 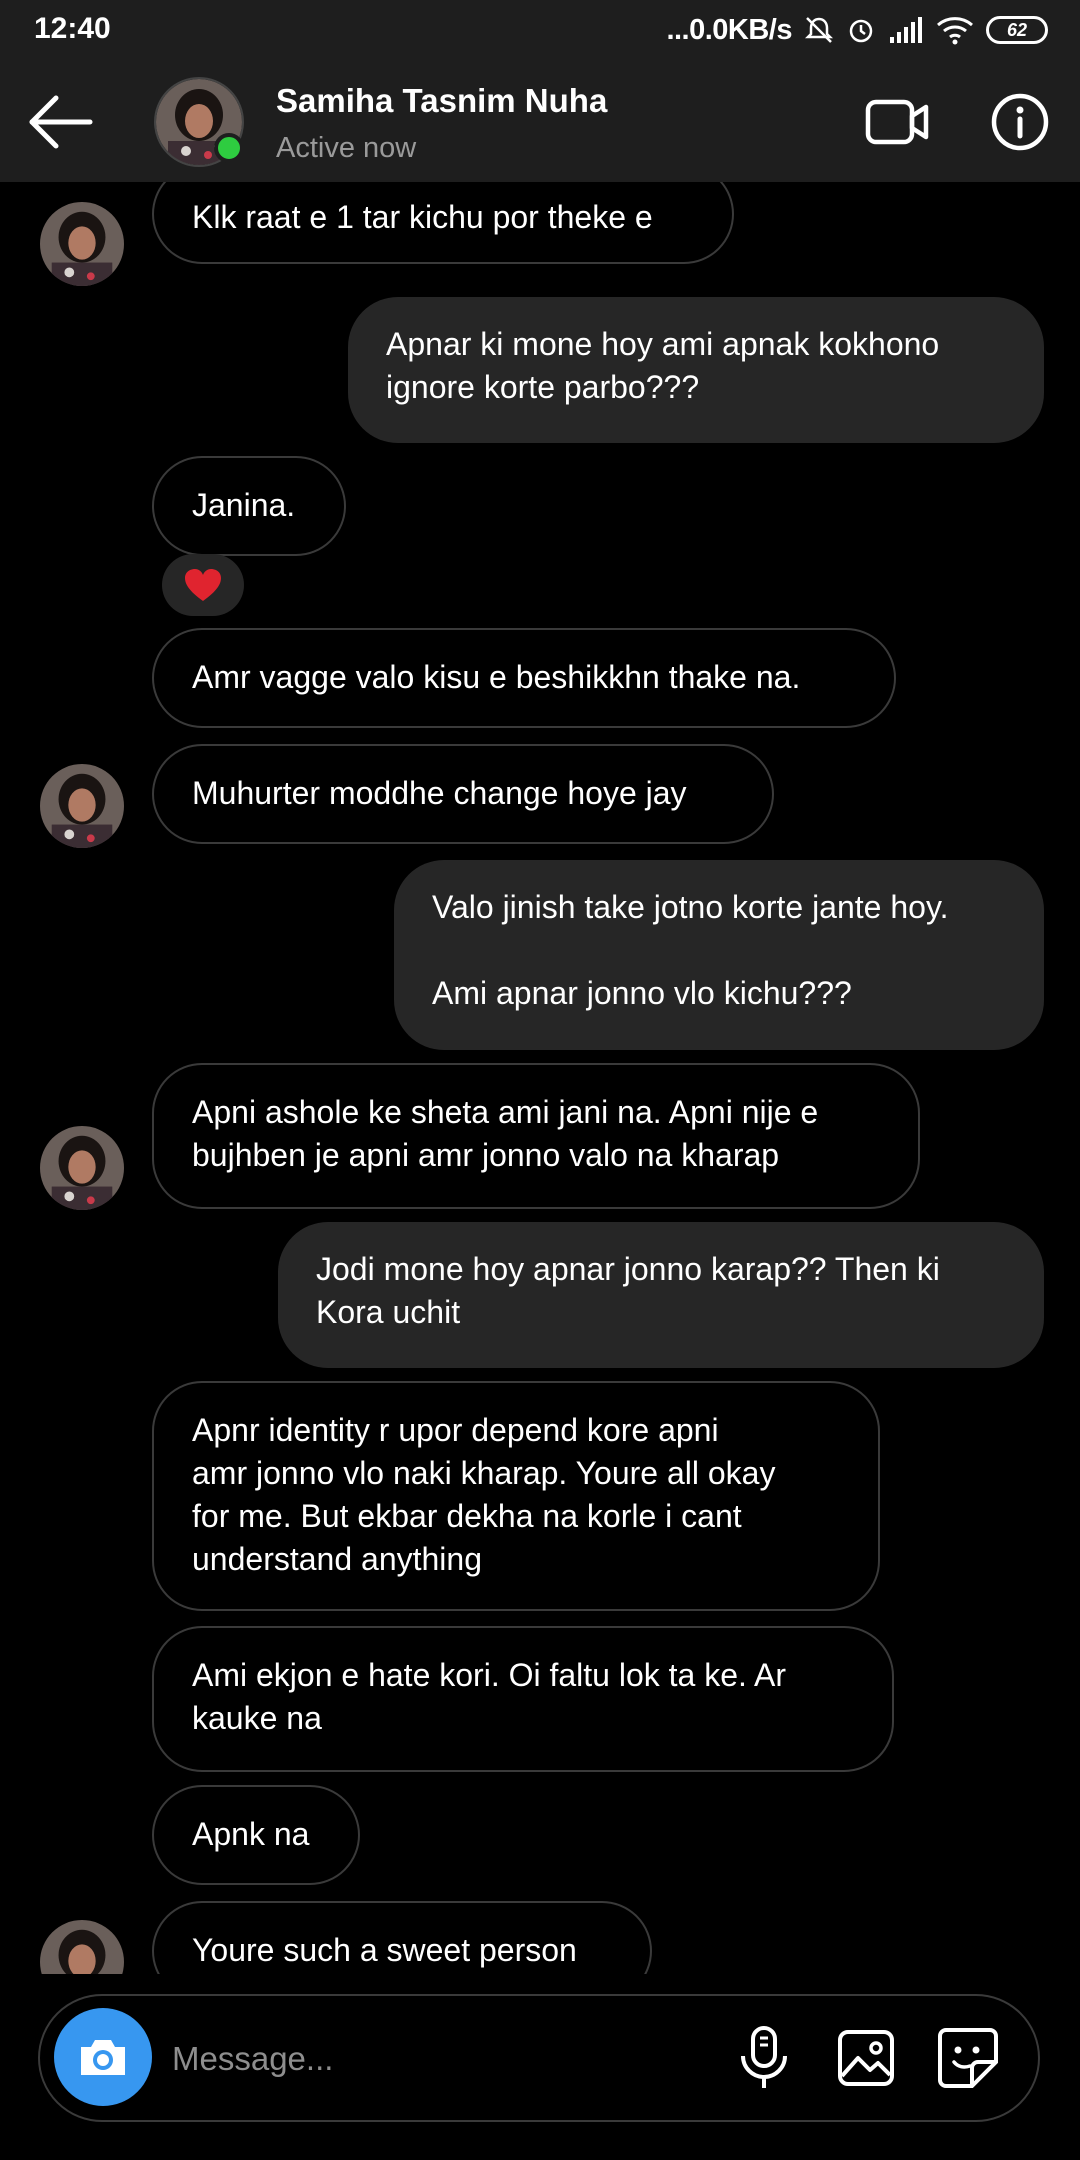 I want to click on status-time: 12:40, so click(x=72, y=28).